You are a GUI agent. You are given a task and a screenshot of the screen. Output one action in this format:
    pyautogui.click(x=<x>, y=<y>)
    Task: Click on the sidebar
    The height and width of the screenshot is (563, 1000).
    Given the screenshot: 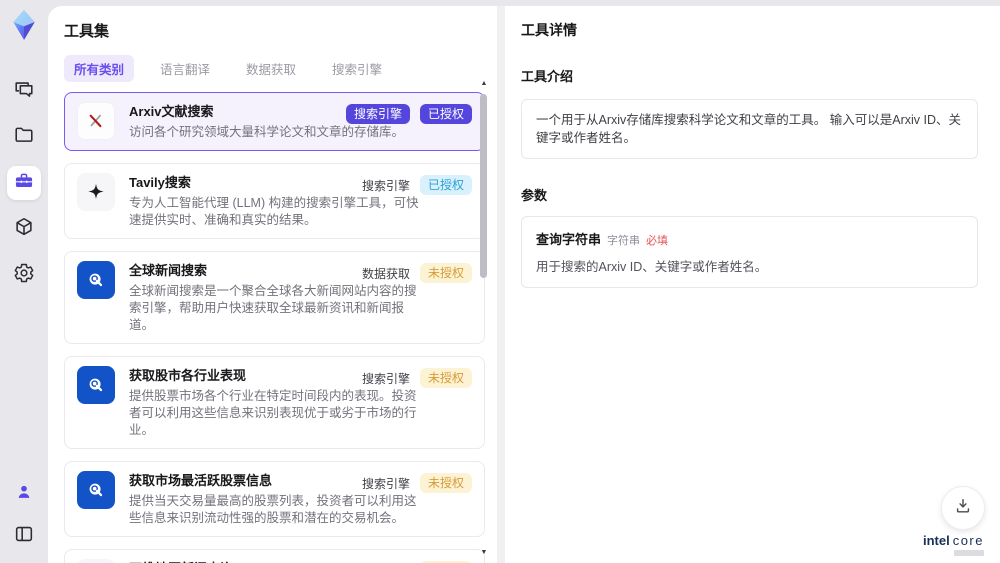 What is the action you would take?
    pyautogui.click(x=24, y=281)
    